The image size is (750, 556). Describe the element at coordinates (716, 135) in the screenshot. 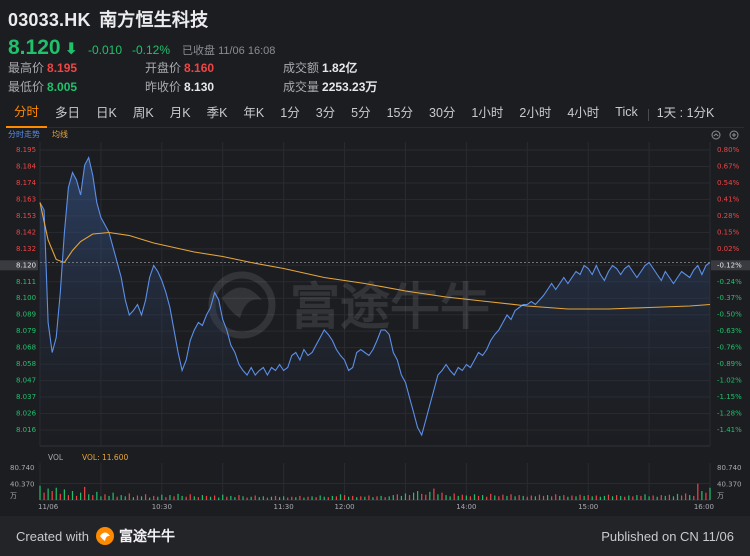

I see `collapse-icon` at that location.